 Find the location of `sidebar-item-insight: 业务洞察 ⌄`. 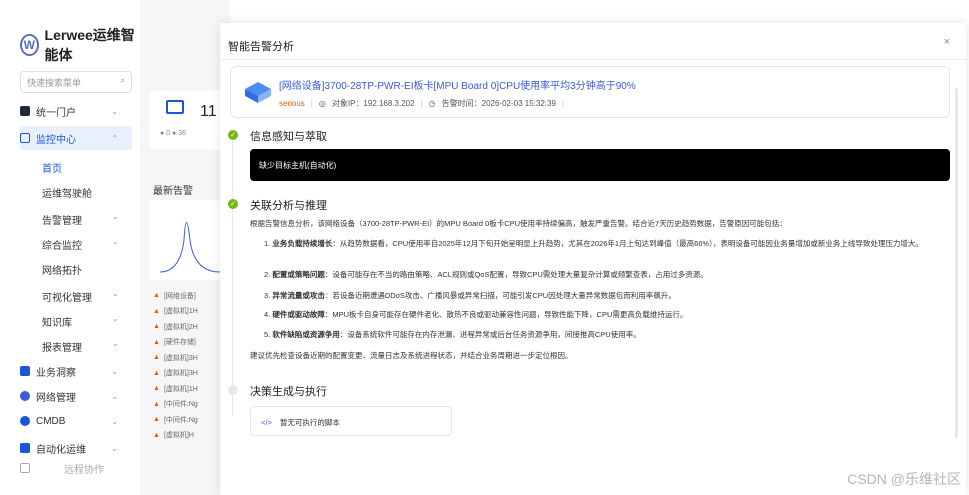

sidebar-item-insight: 业务洞察 ⌄ is located at coordinates (76, 371).